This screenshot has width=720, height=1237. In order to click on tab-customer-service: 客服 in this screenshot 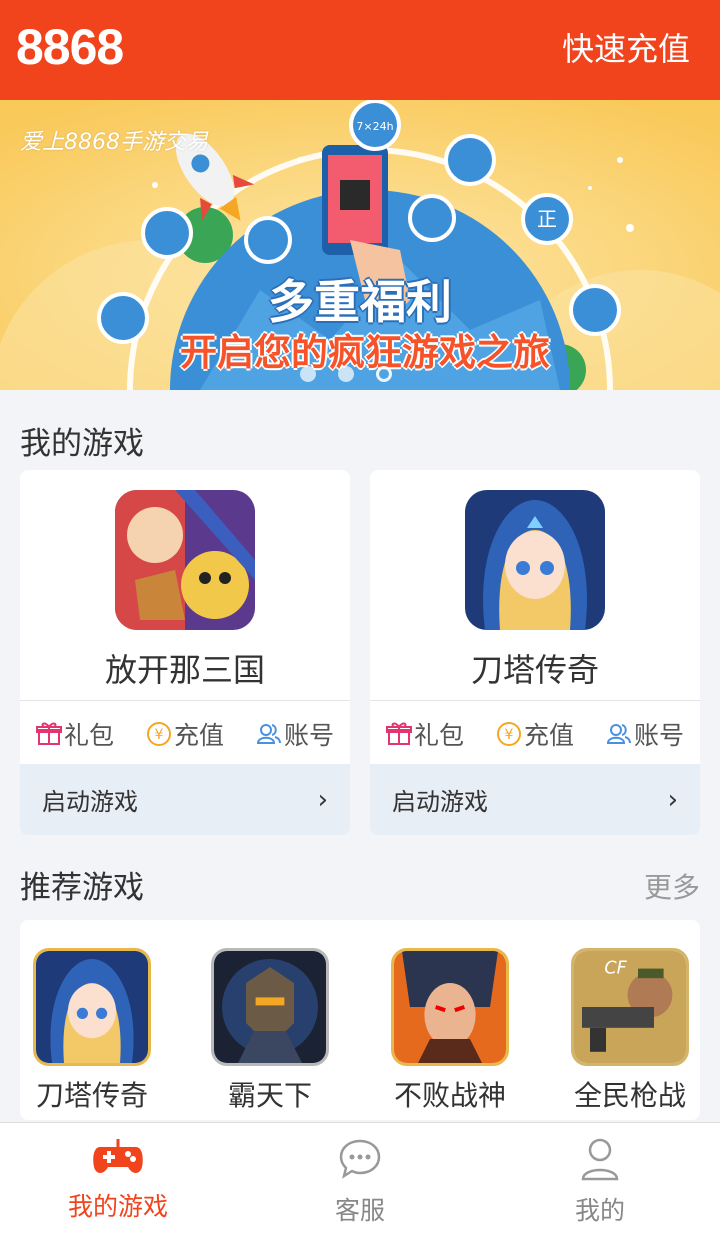, I will do `click(360, 1182)`.